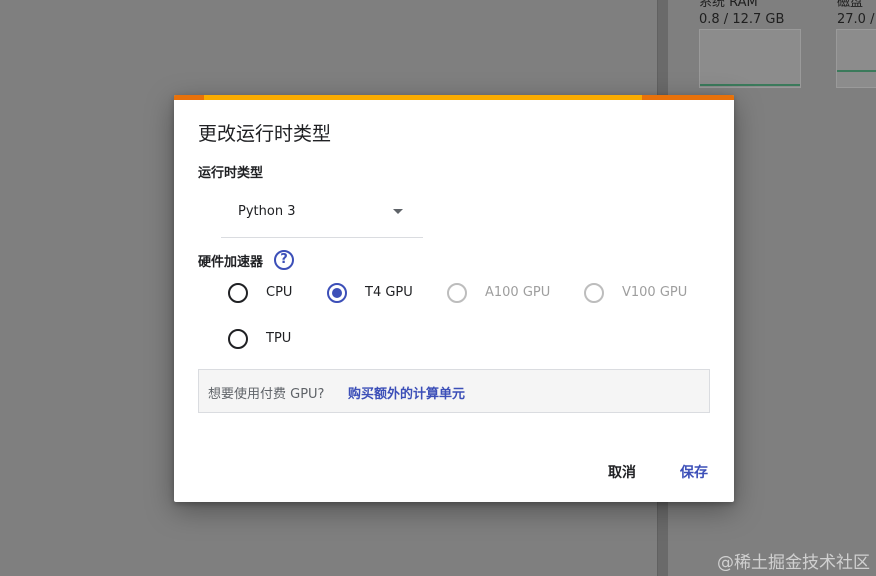  What do you see at coordinates (398, 211) in the screenshot?
I see `dropdown-arrow-icon` at bounding box center [398, 211].